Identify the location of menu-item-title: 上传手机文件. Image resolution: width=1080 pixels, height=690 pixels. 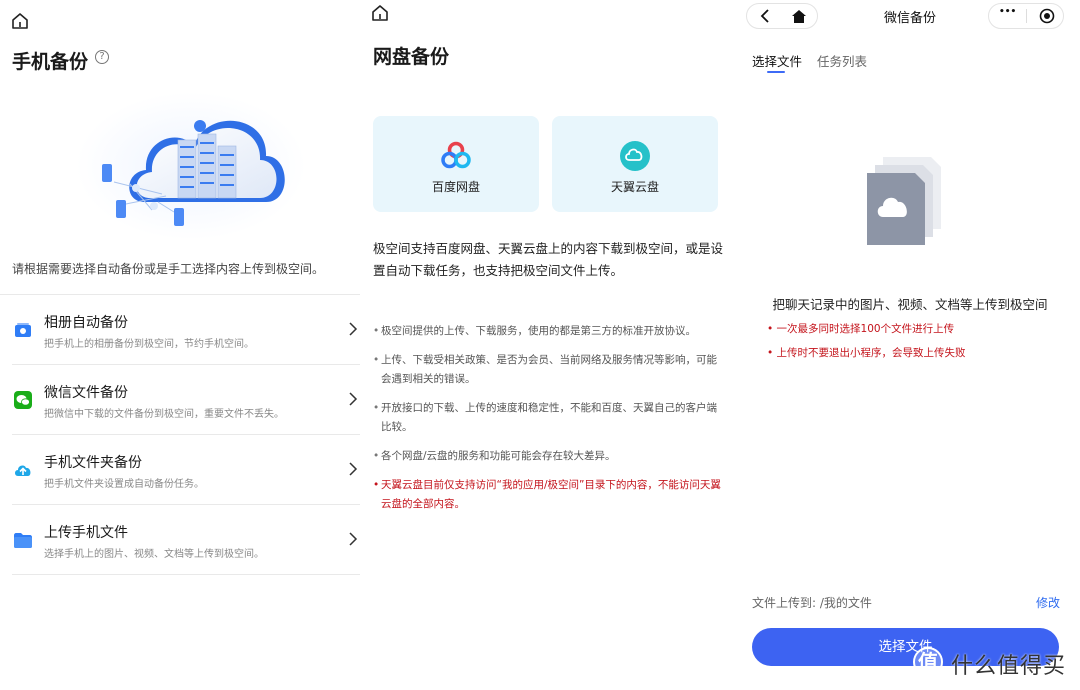
(86, 533).